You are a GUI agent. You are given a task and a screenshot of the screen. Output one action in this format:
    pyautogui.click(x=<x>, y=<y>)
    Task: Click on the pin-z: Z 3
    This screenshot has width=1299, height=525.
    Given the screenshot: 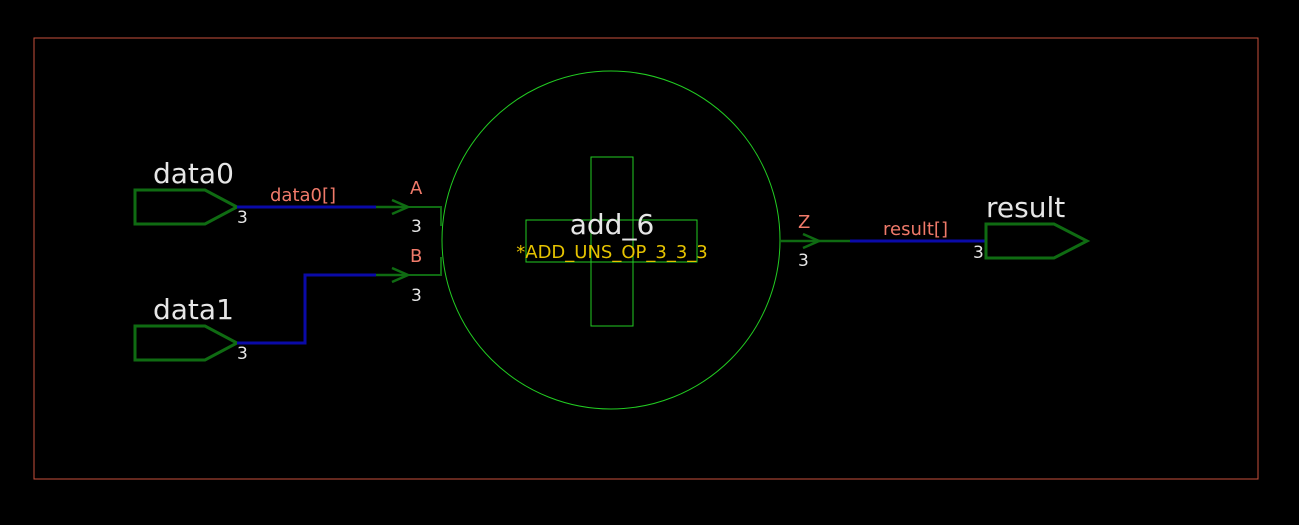 What is the action you would take?
    pyautogui.click(x=815, y=241)
    